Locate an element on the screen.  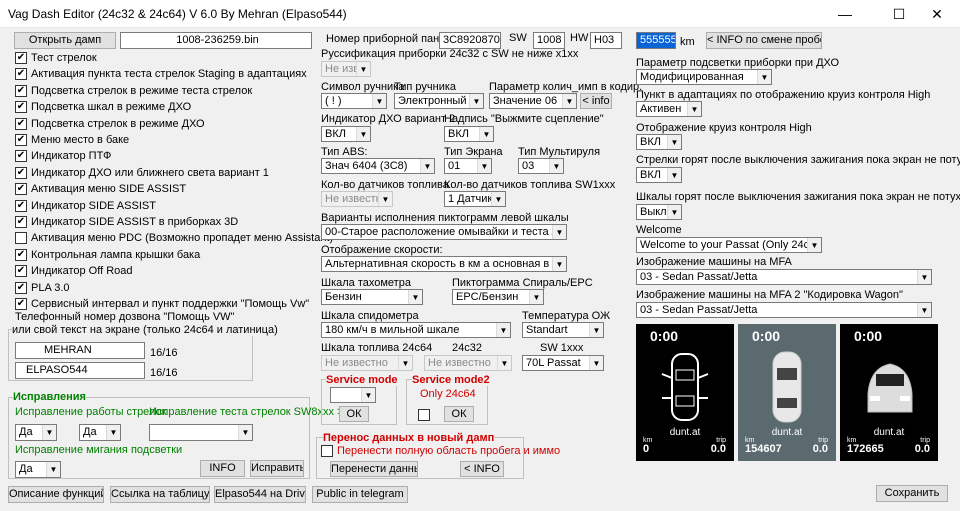
minimize-button: — is located at coordinates (845, 14).